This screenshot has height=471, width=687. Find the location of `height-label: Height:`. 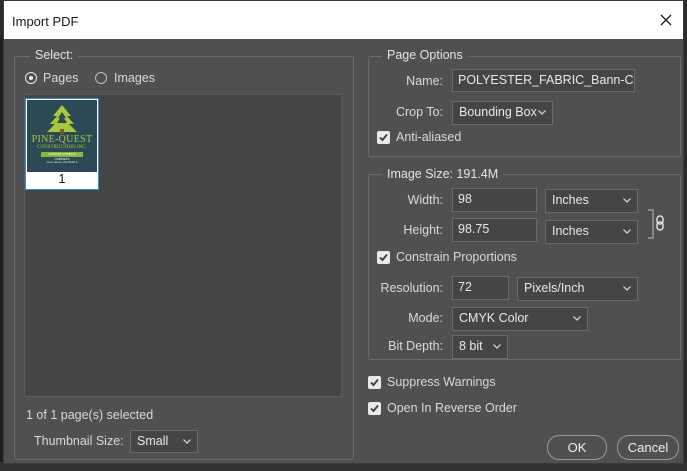

height-label: Height: is located at coordinates (423, 230).